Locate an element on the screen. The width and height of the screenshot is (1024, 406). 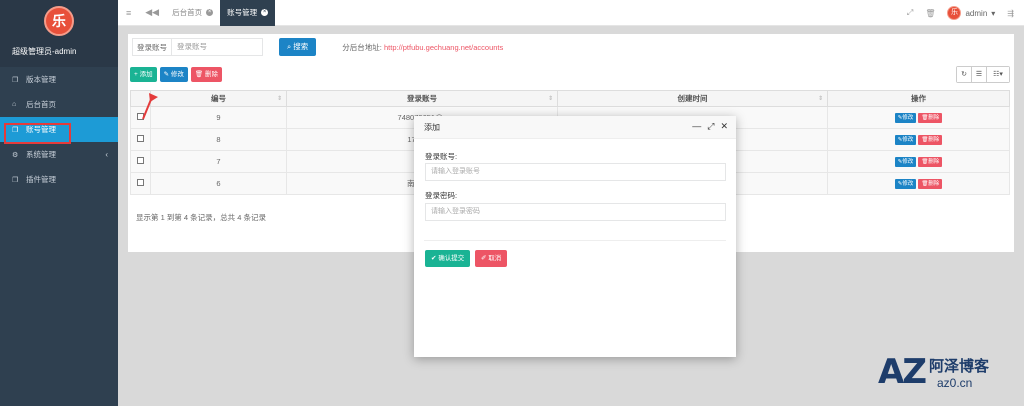
account-input: 请输入登录账号 is located at coordinates (575, 172).